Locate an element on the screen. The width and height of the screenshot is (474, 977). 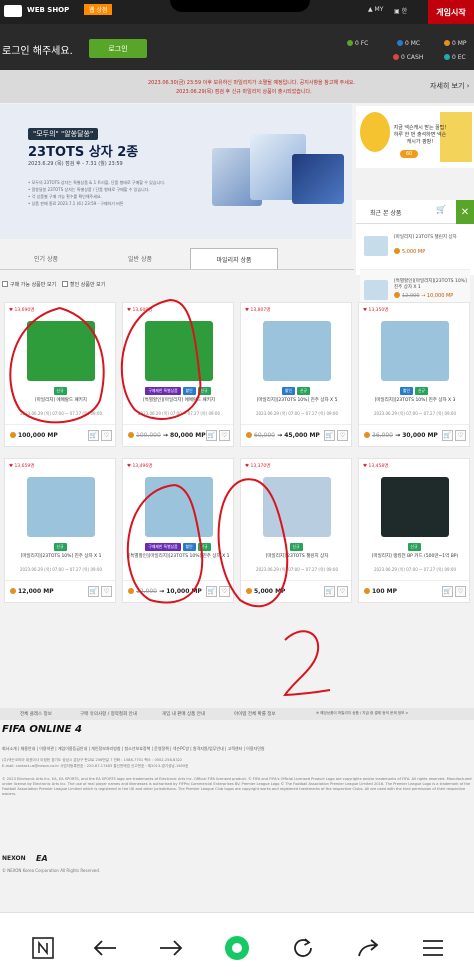
arrow-left-icon is located at coordinates (104, 948).